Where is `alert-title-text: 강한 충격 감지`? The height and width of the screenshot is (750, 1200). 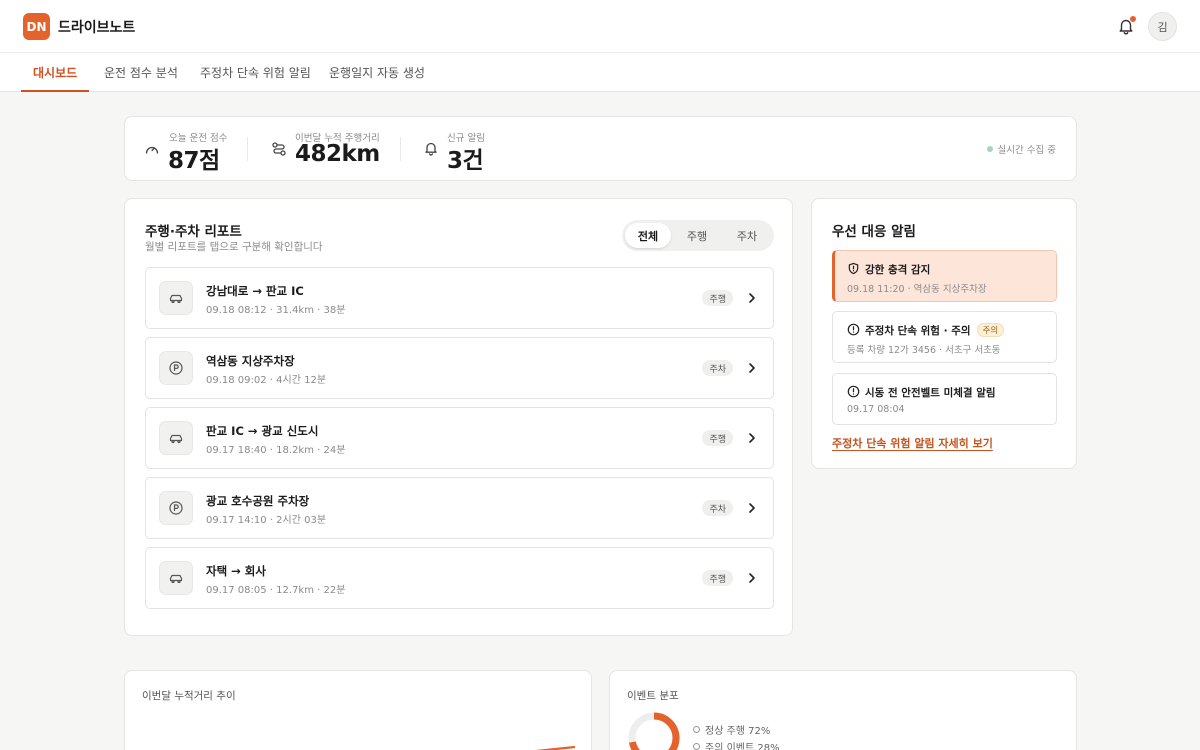 alert-title-text: 강한 충격 감지 is located at coordinates (898, 270).